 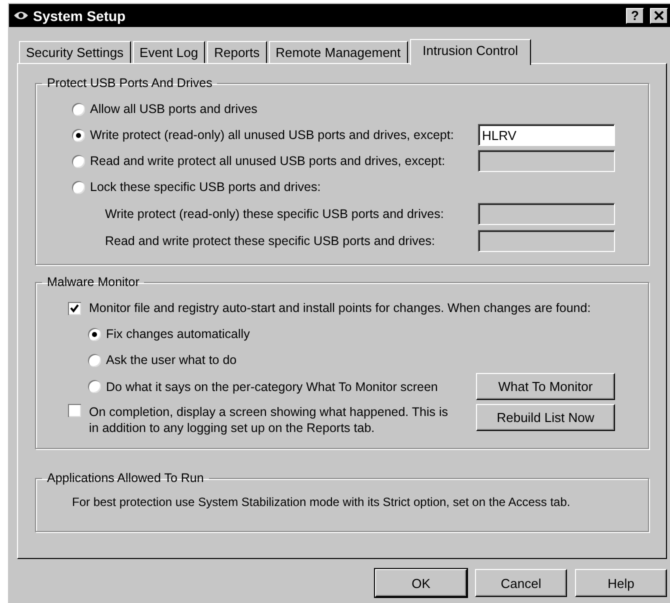 I want to click on close-icon, so click(x=659, y=15).